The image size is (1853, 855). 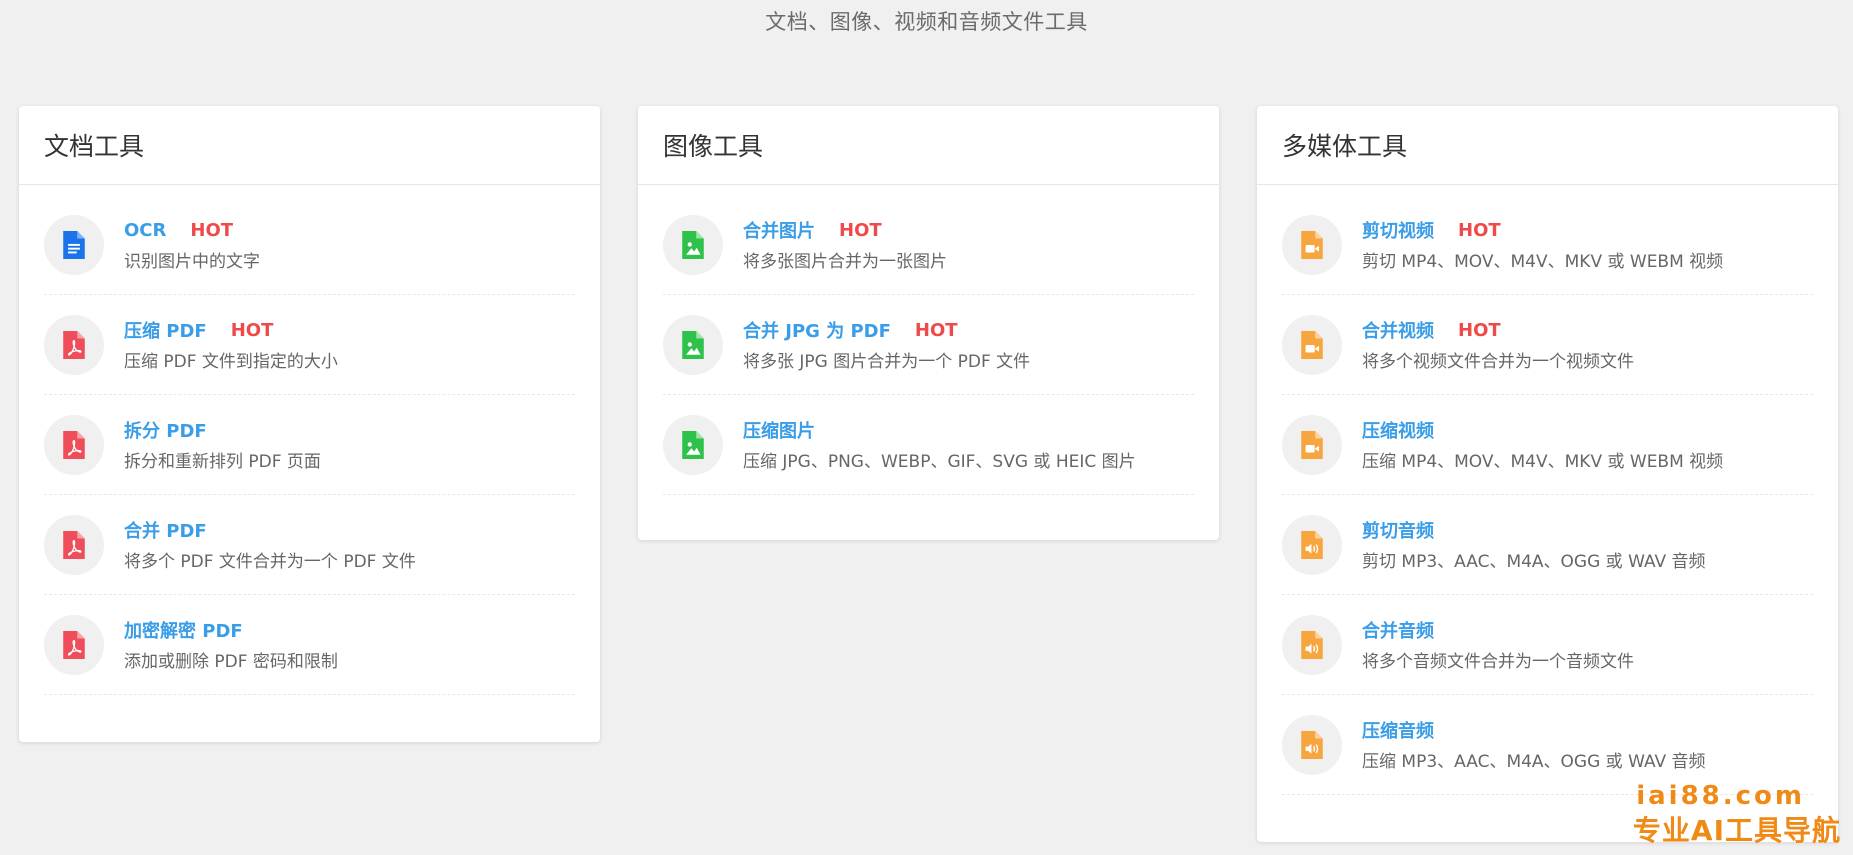 I want to click on tool-title-row: 压缩音频, so click(x=1534, y=730).